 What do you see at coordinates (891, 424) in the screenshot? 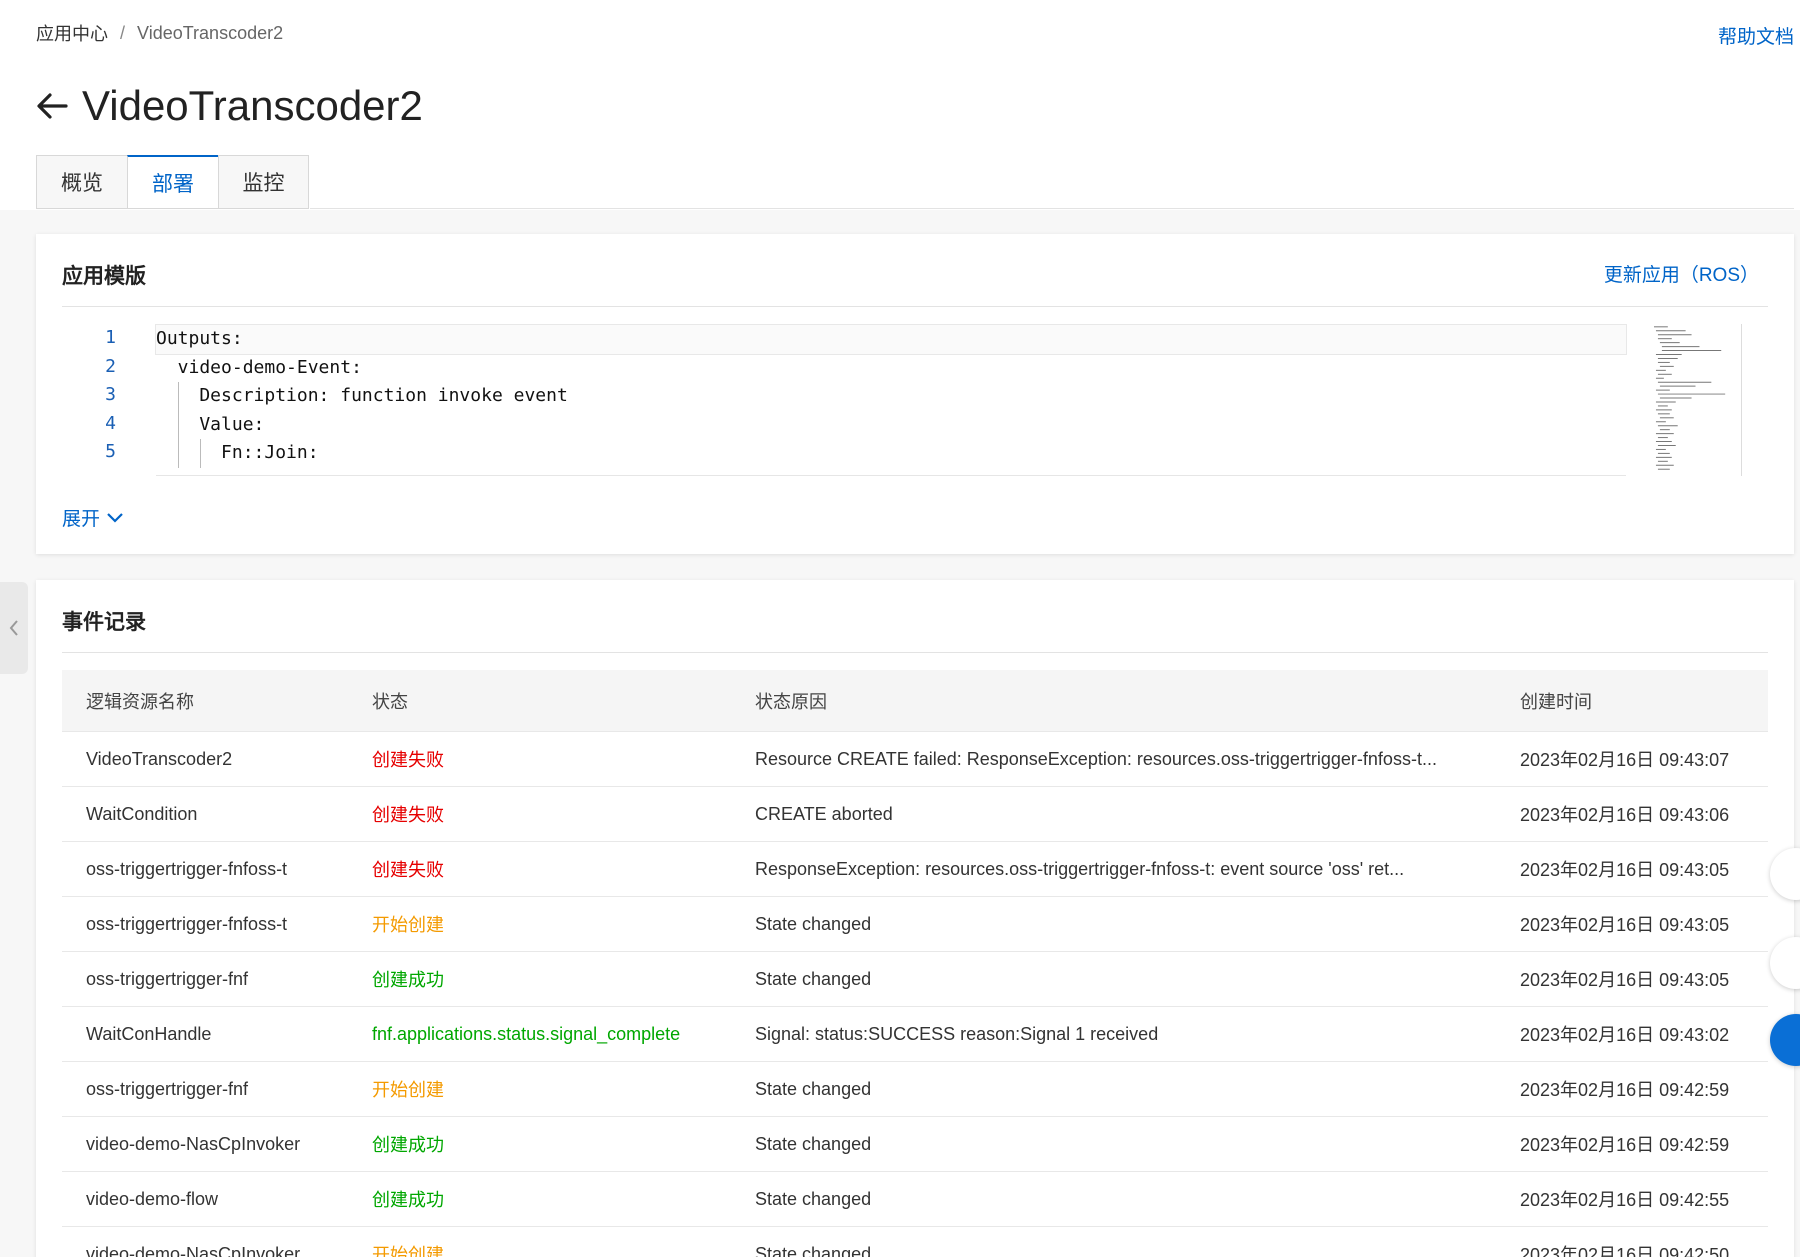
I see `code-line: Value:` at bounding box center [891, 424].